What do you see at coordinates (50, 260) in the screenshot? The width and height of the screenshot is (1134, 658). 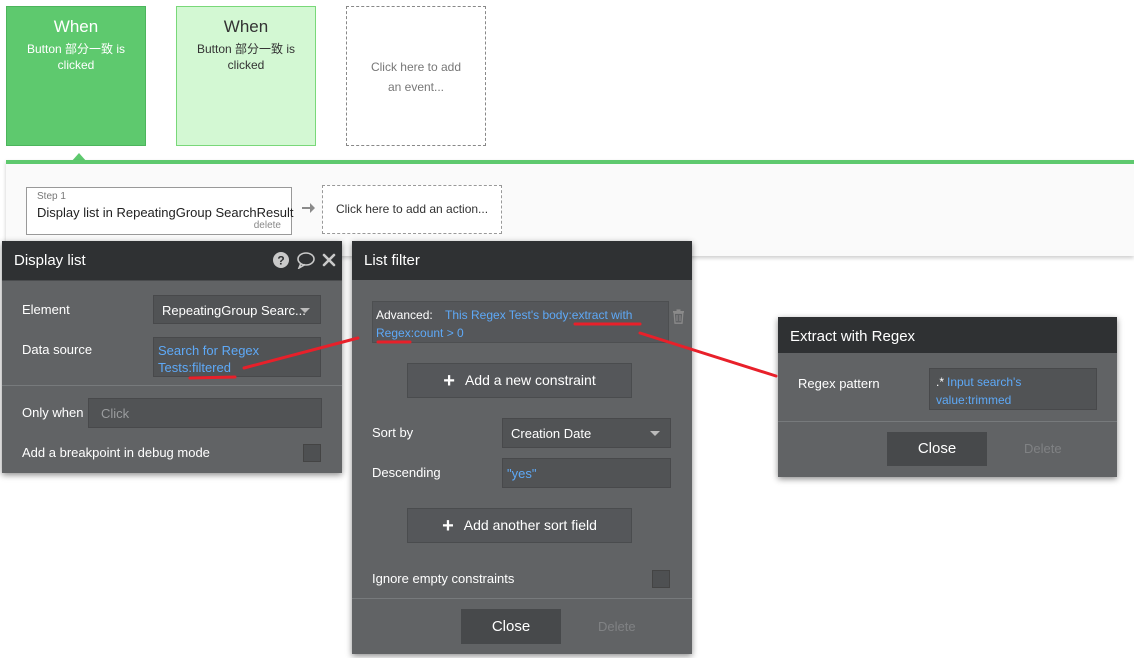 I see `panel-title: Display list` at bounding box center [50, 260].